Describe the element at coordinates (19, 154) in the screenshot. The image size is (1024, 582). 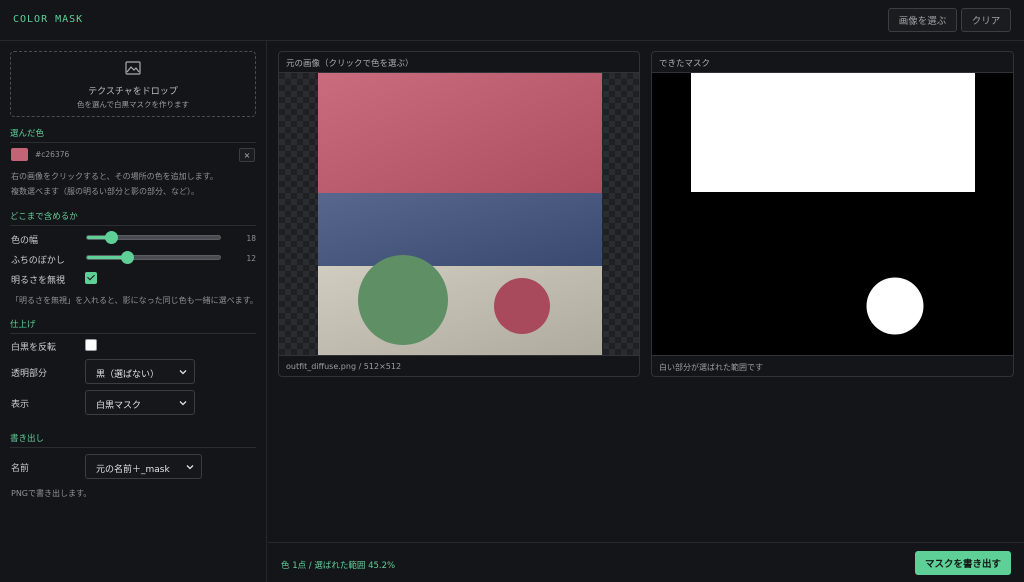
I see `color-swatch` at that location.